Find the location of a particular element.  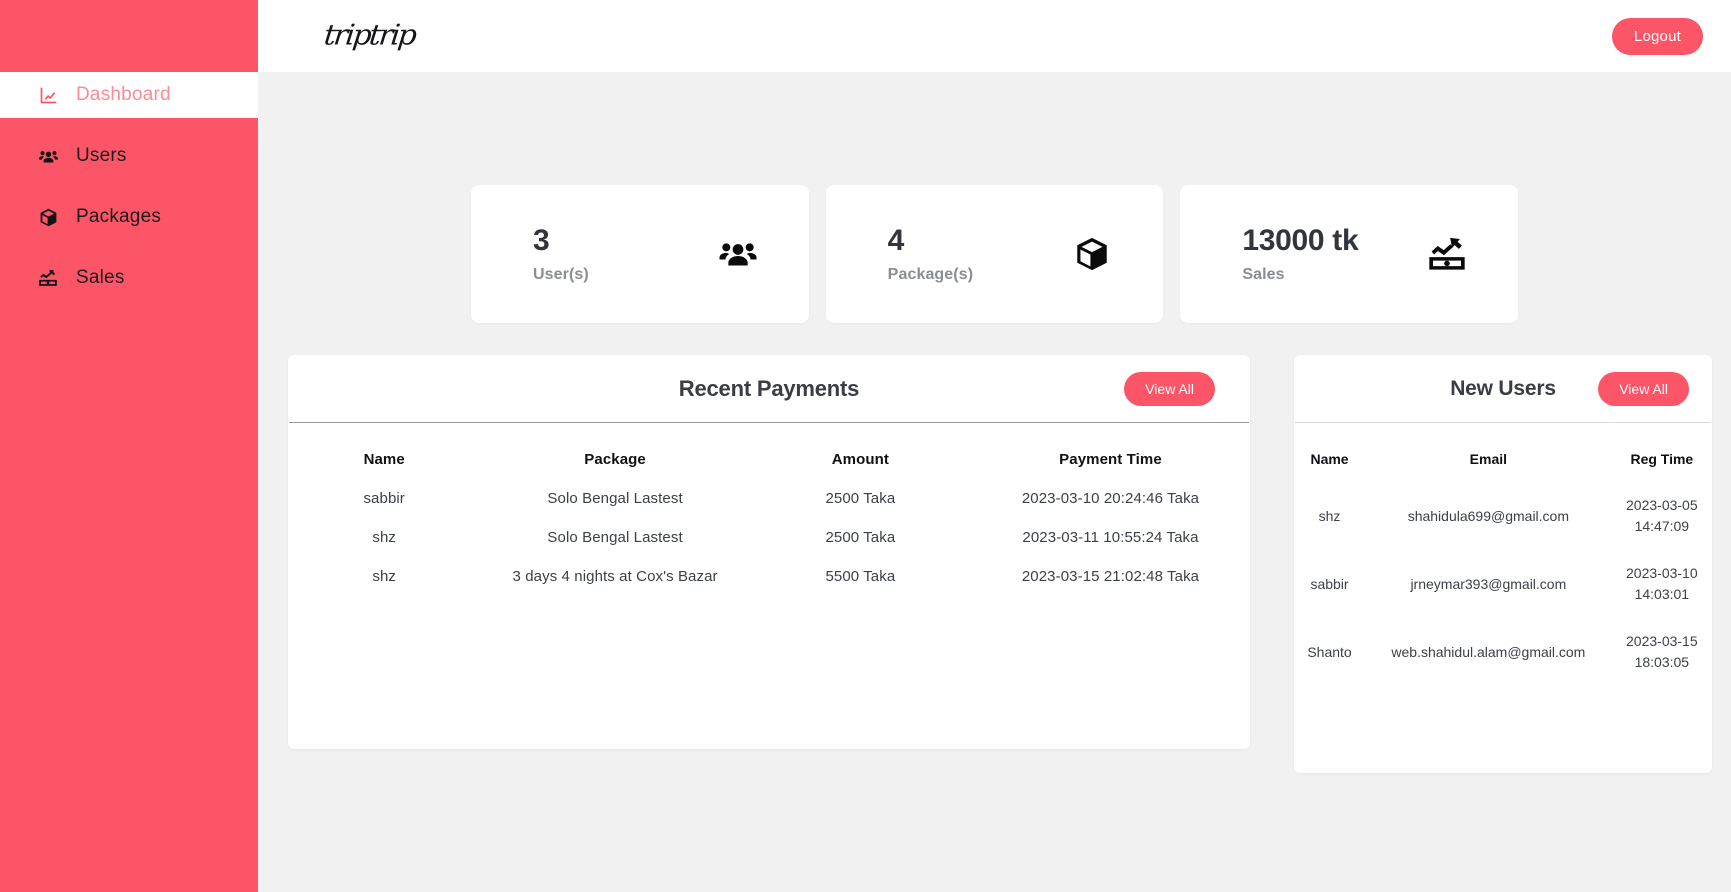

topbar: triptrip Logout is located at coordinates (994, 36).